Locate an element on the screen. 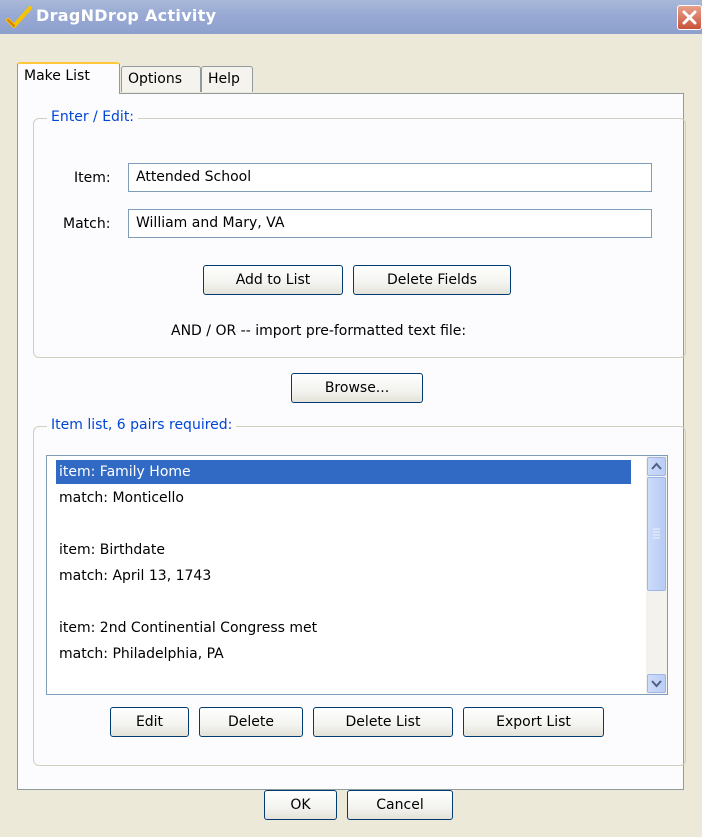 Image resolution: width=702 pixels, height=837 pixels. close-icon is located at coordinates (689, 17).